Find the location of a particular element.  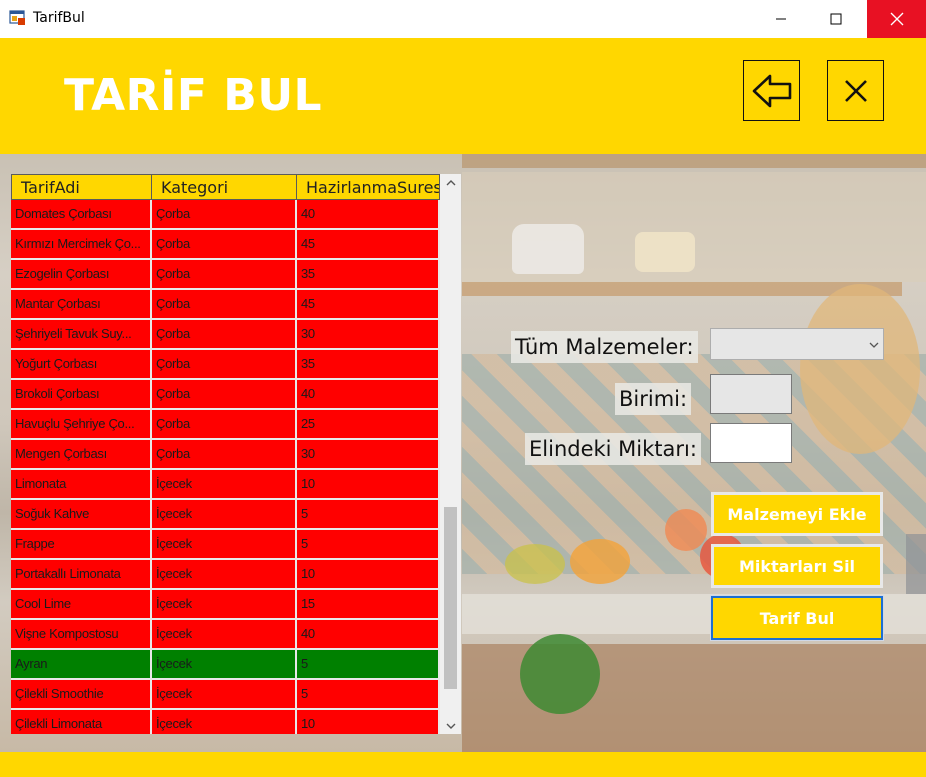

cell-tarifadi: Yoğurt Çorbası is located at coordinates (81, 365).